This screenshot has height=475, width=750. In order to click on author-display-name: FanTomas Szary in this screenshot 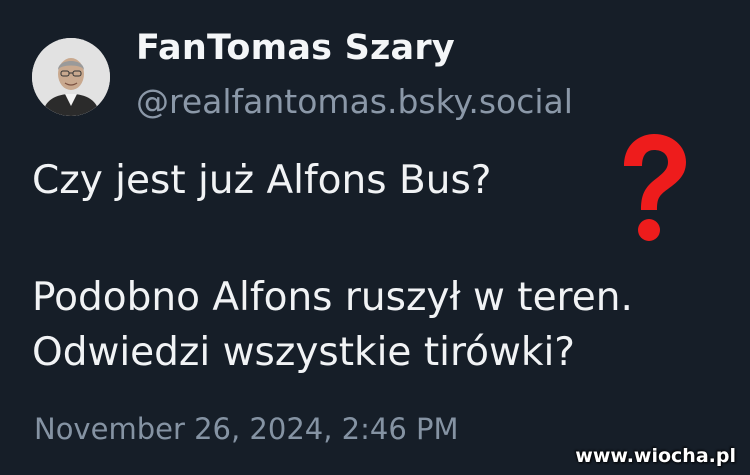, I will do `click(295, 48)`.